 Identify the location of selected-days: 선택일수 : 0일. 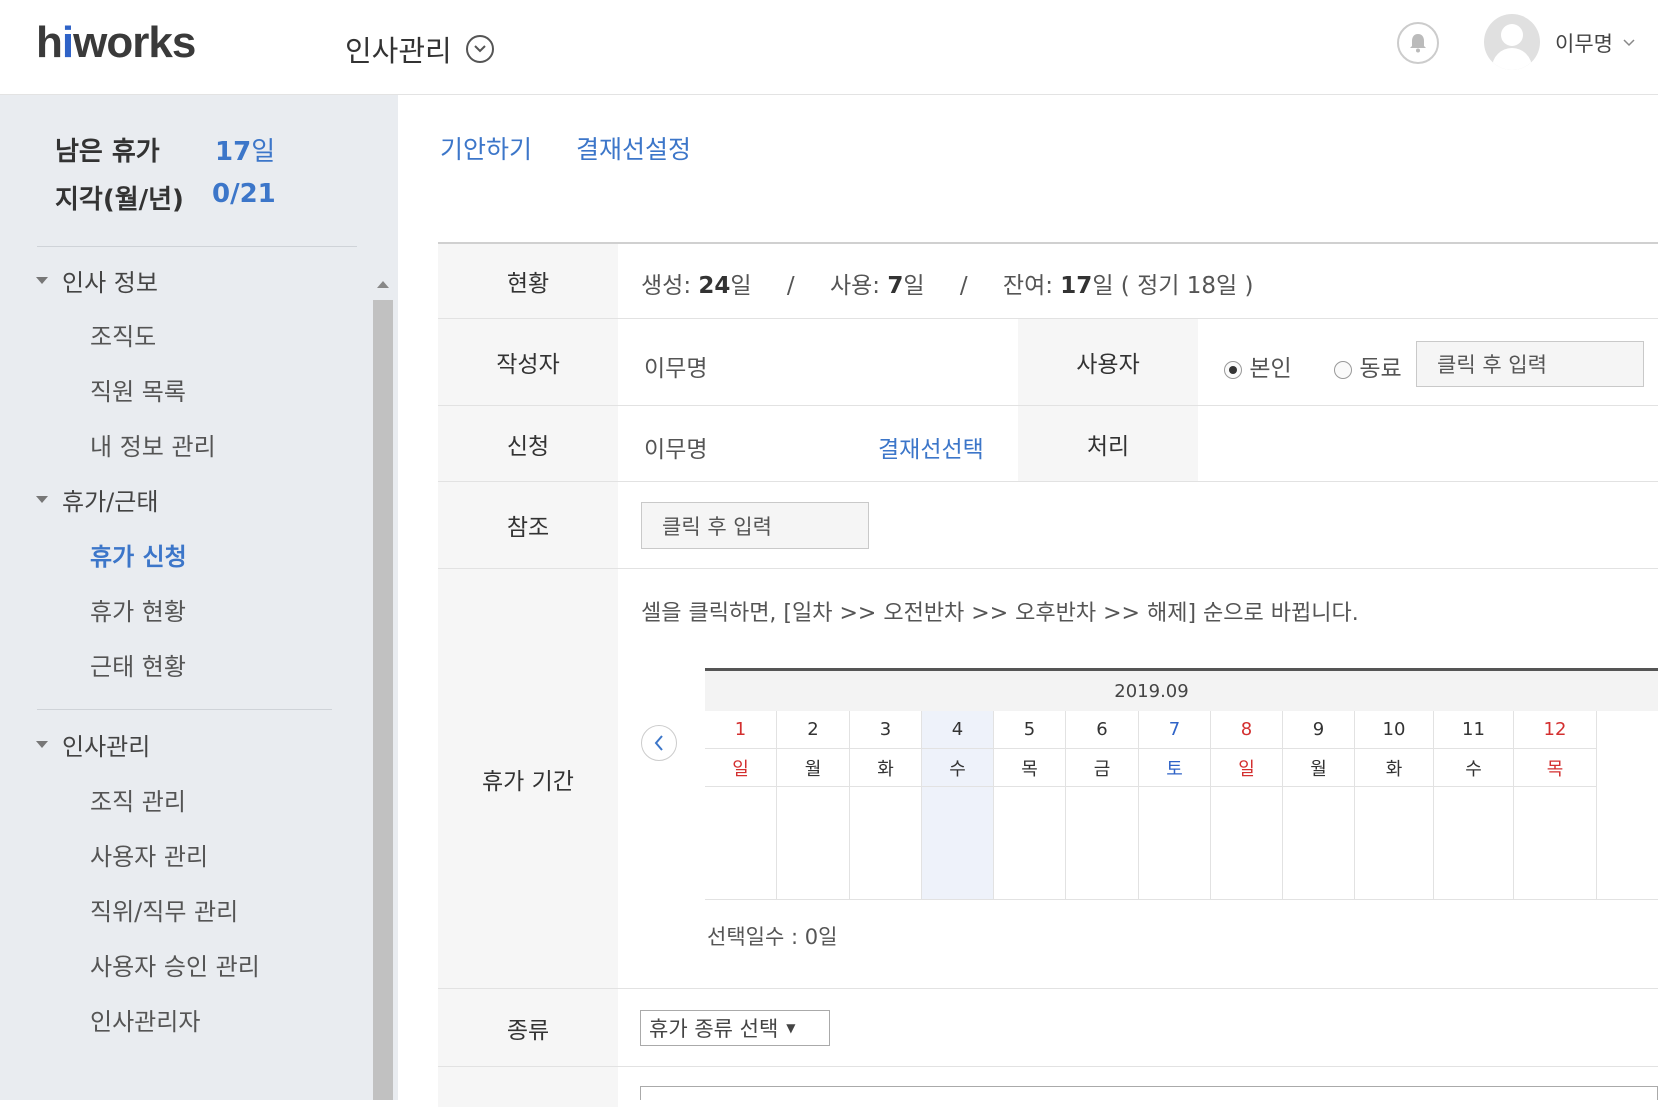
(772, 937).